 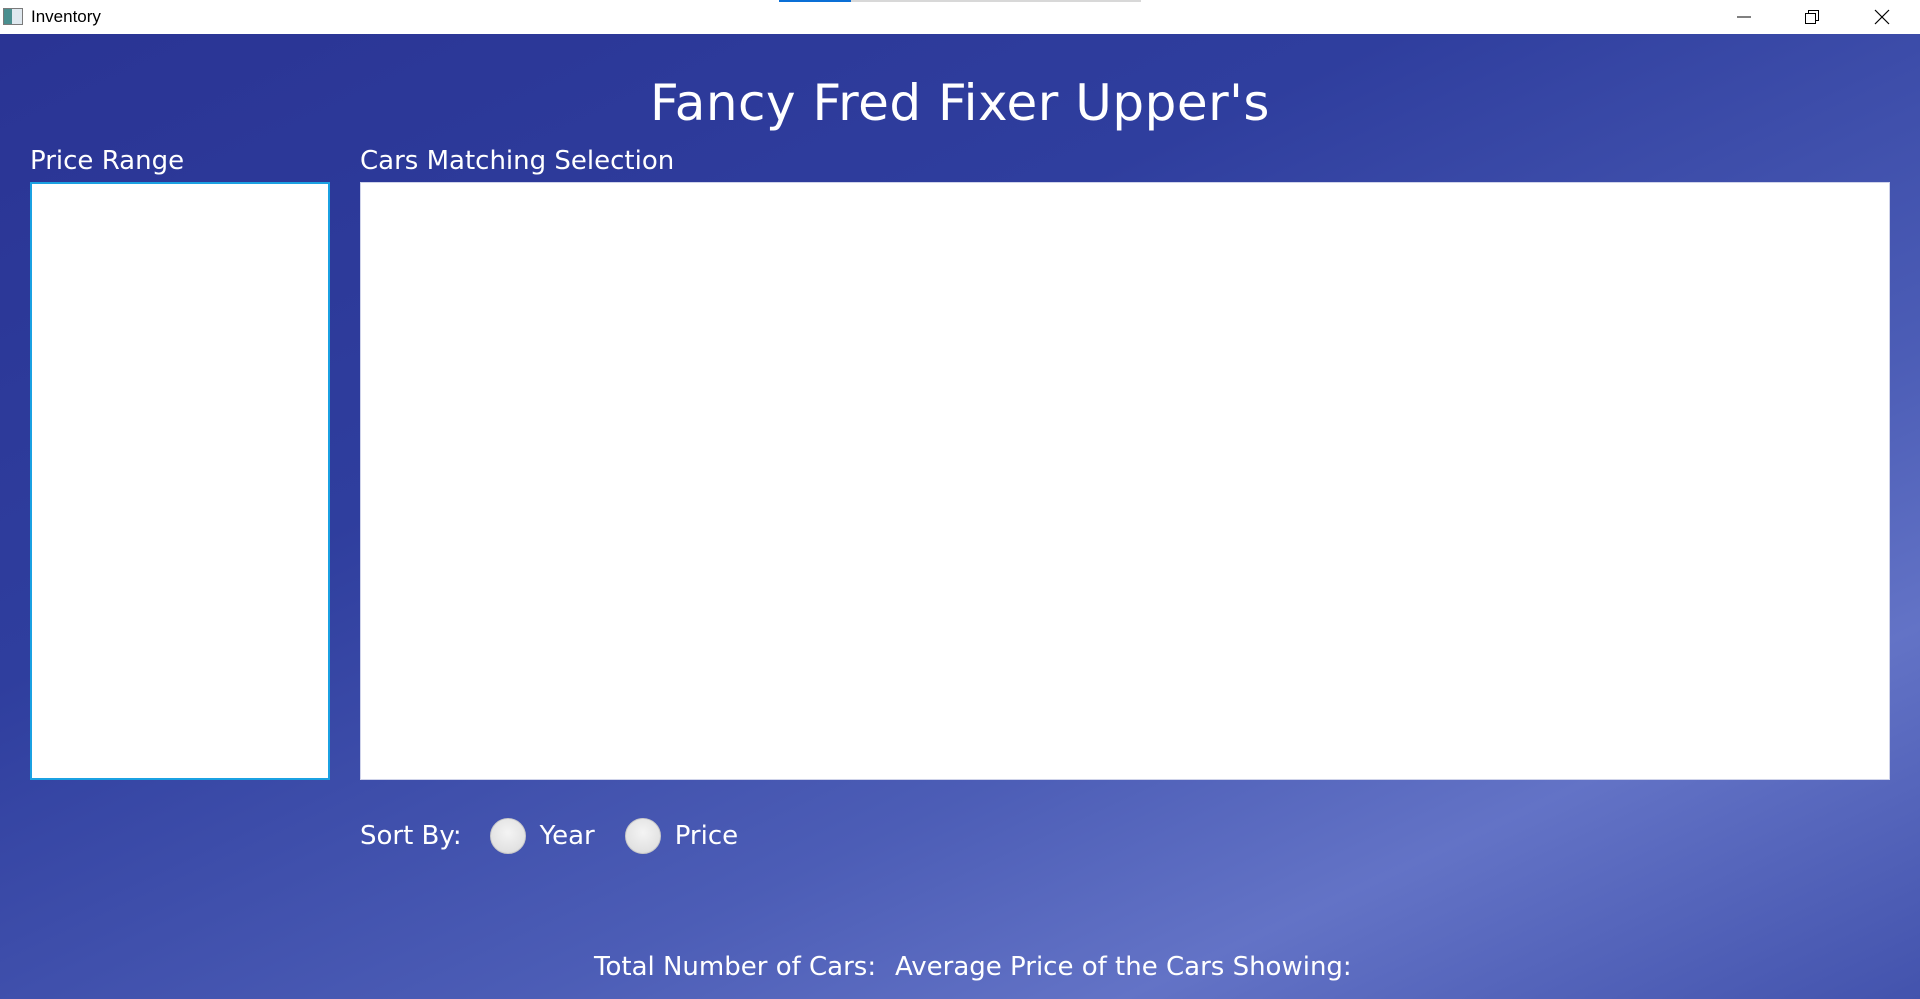 I want to click on sort-year-label: Year, so click(x=567, y=836).